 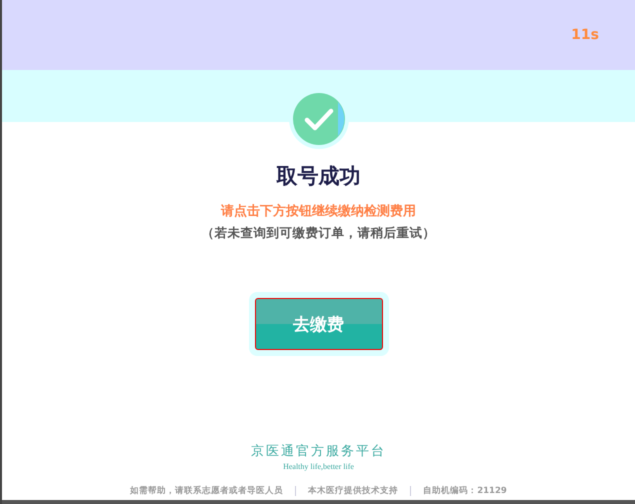 What do you see at coordinates (318, 466) in the screenshot?
I see `brand-slogan: Healthy life,better life` at bounding box center [318, 466].